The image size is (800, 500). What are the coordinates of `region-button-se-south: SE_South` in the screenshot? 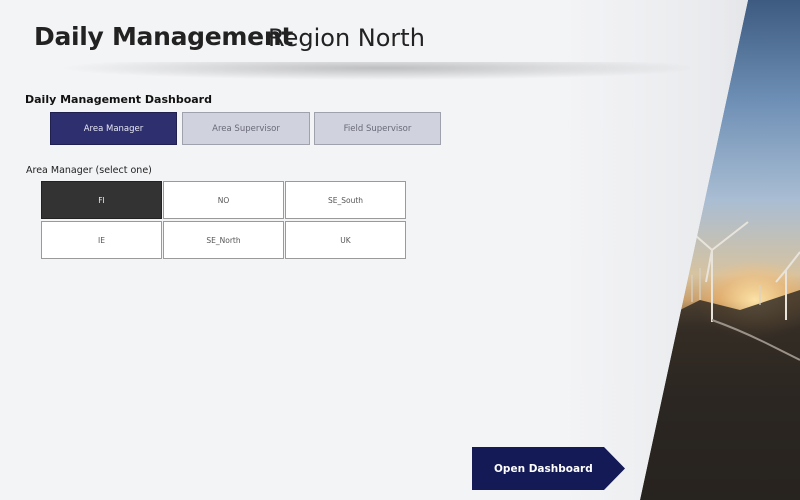 It's located at (345, 200).